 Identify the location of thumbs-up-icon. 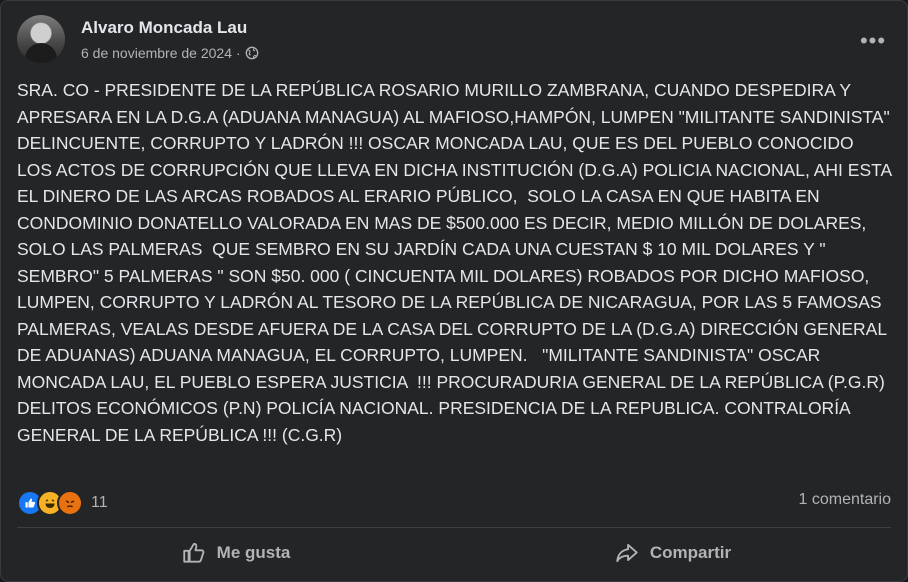
(193, 552).